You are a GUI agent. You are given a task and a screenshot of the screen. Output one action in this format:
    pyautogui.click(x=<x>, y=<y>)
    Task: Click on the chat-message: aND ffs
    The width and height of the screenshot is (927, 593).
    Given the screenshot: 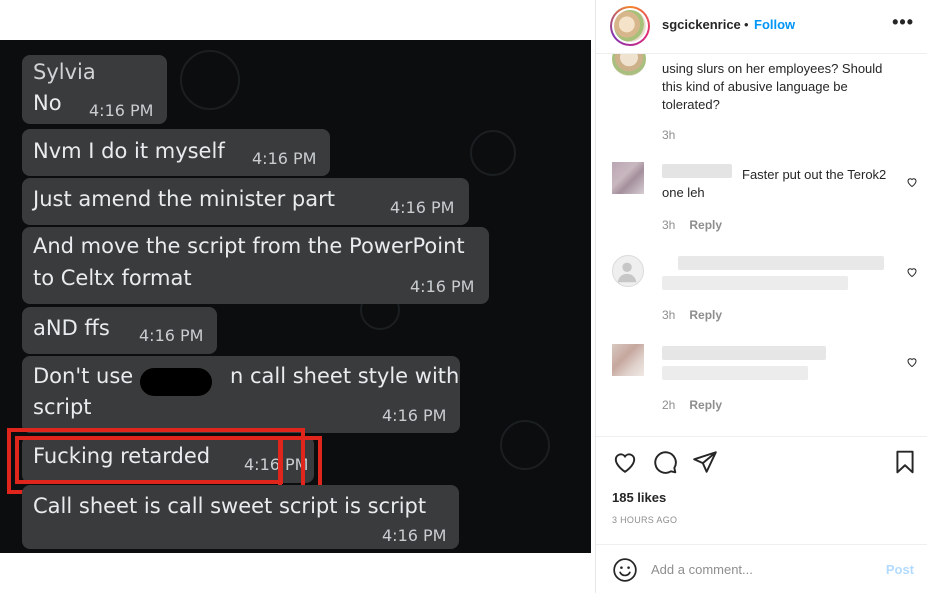 What is the action you would take?
    pyautogui.click(x=71, y=328)
    